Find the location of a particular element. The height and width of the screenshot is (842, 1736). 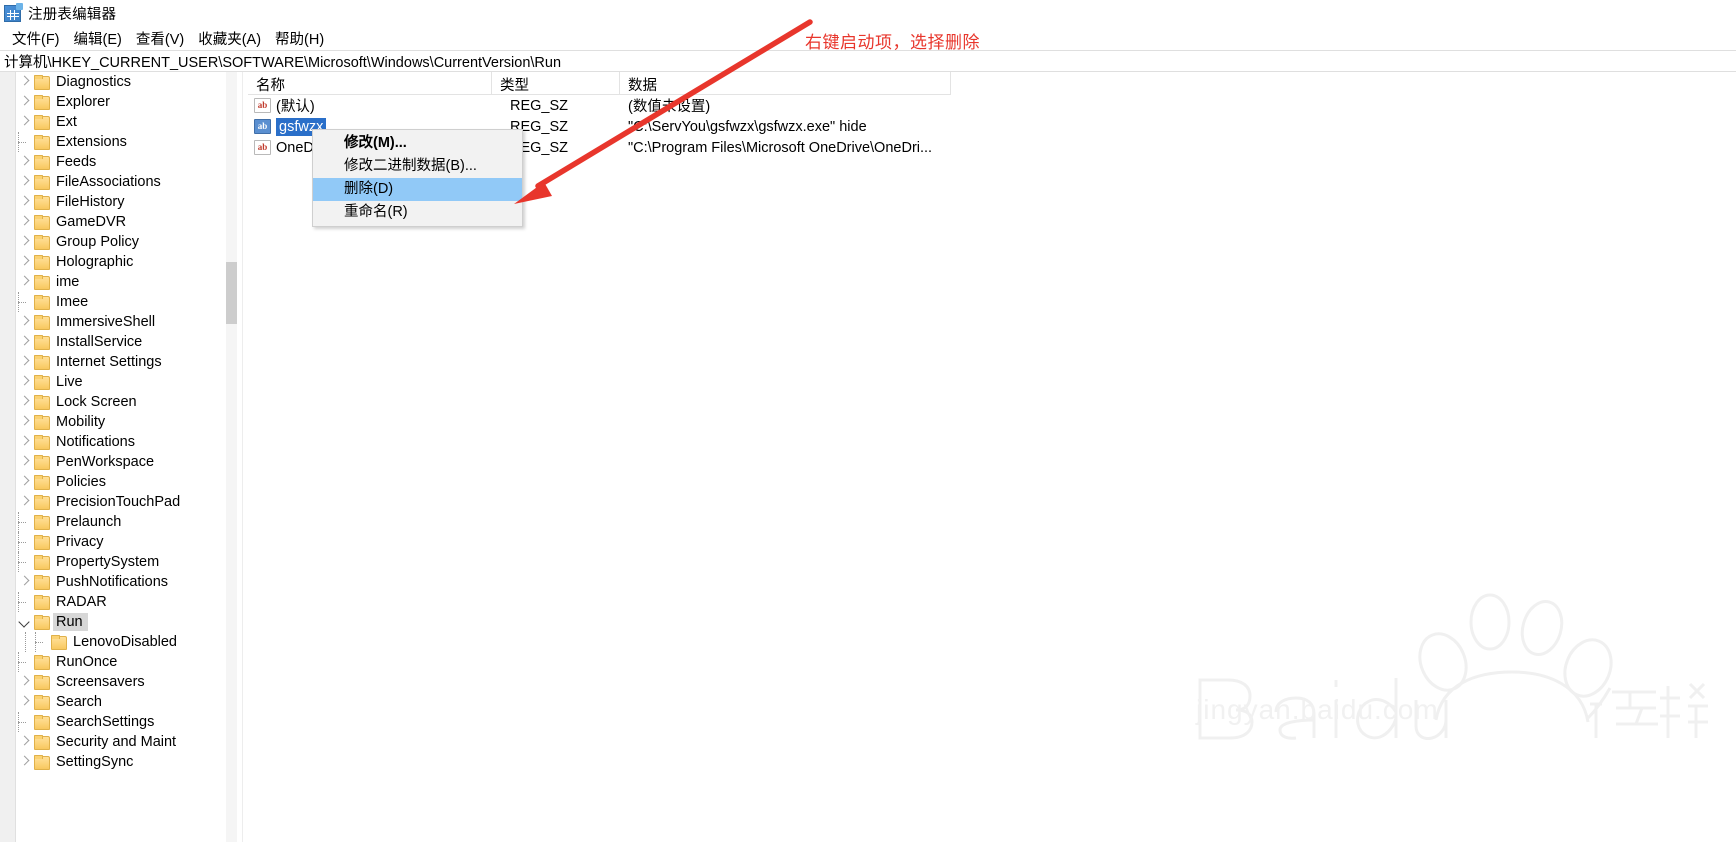

tree-item-radar: RADAR is located at coordinates (123, 602).